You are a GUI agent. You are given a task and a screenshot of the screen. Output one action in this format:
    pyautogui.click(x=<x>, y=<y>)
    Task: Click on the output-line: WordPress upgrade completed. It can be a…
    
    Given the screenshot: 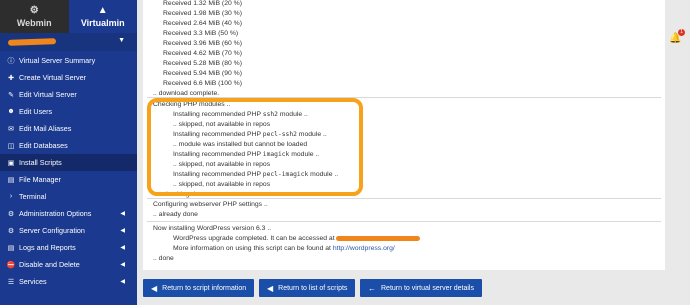 What is the action you would take?
    pyautogui.click(x=297, y=238)
    